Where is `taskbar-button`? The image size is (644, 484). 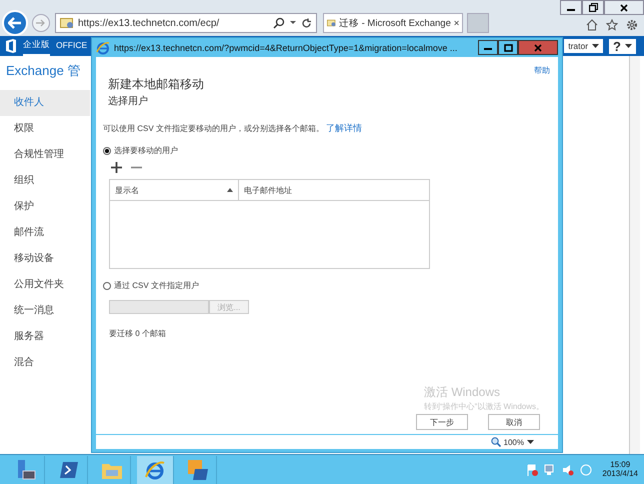 taskbar-button is located at coordinates (155, 470).